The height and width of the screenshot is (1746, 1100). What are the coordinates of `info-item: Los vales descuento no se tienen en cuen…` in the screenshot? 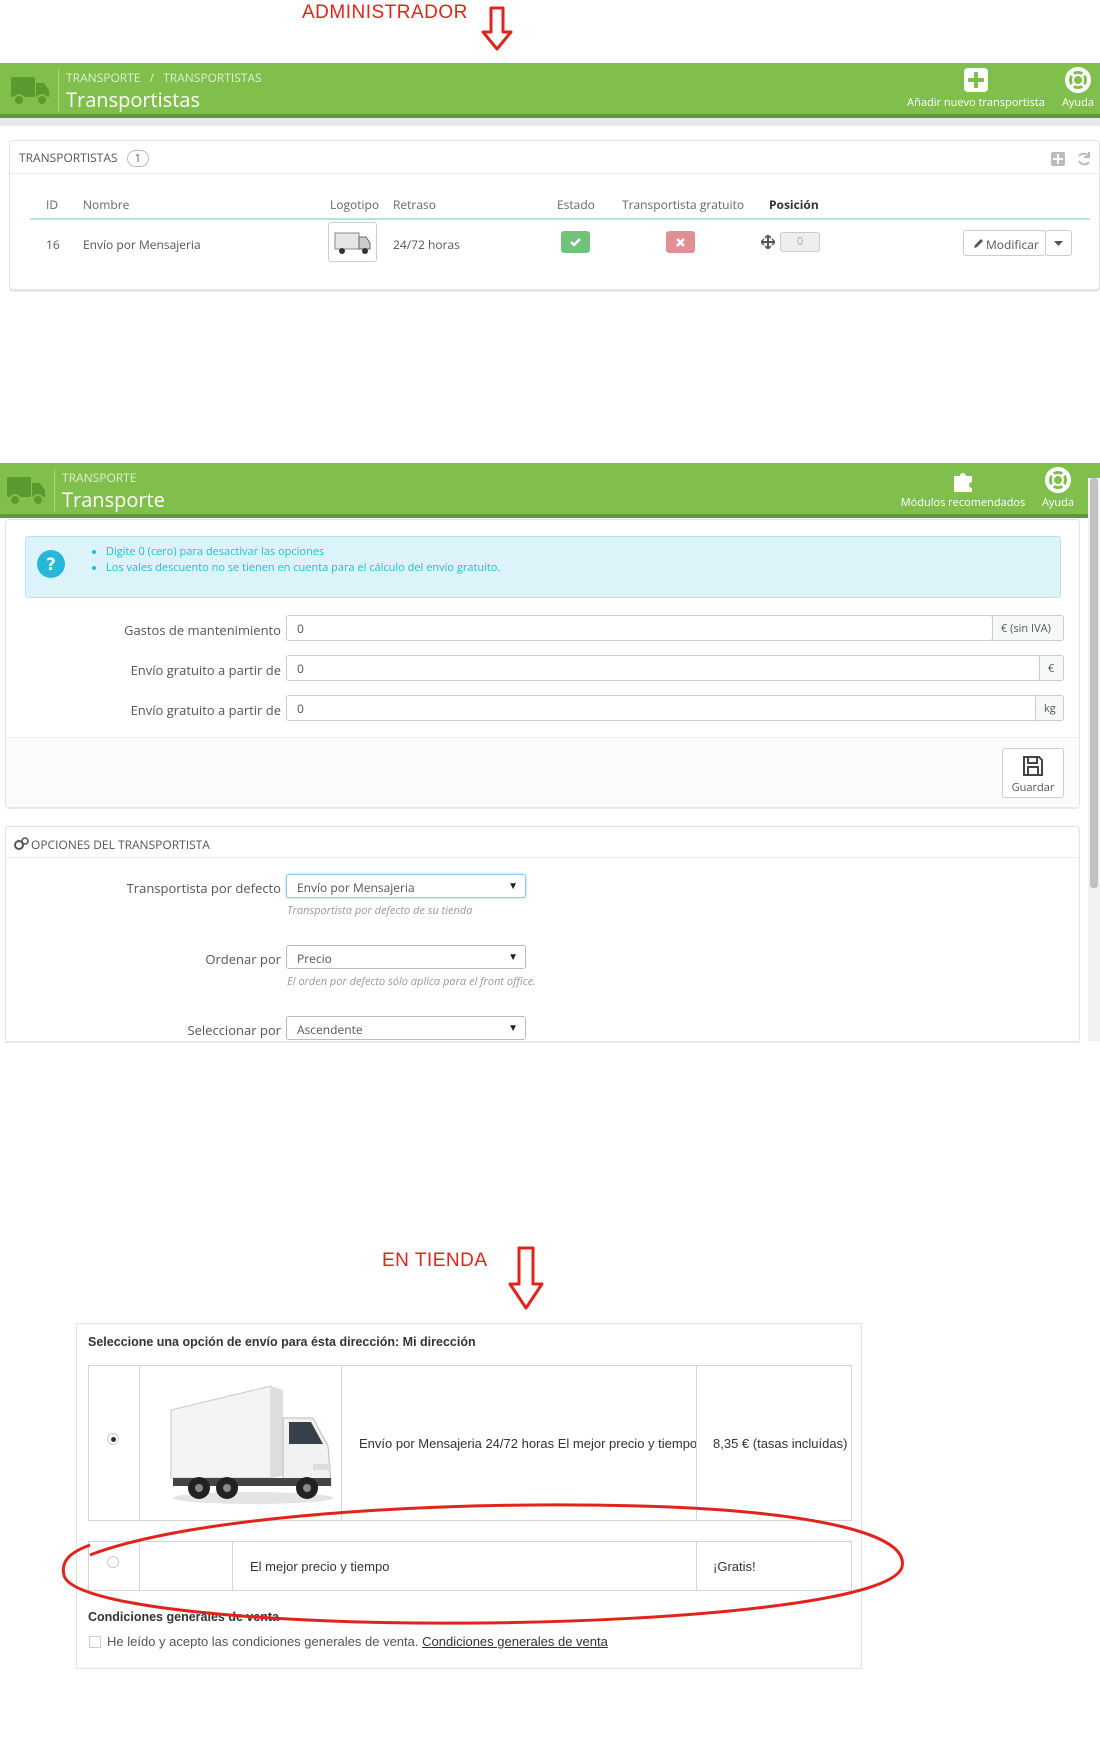 It's located at (303, 568).